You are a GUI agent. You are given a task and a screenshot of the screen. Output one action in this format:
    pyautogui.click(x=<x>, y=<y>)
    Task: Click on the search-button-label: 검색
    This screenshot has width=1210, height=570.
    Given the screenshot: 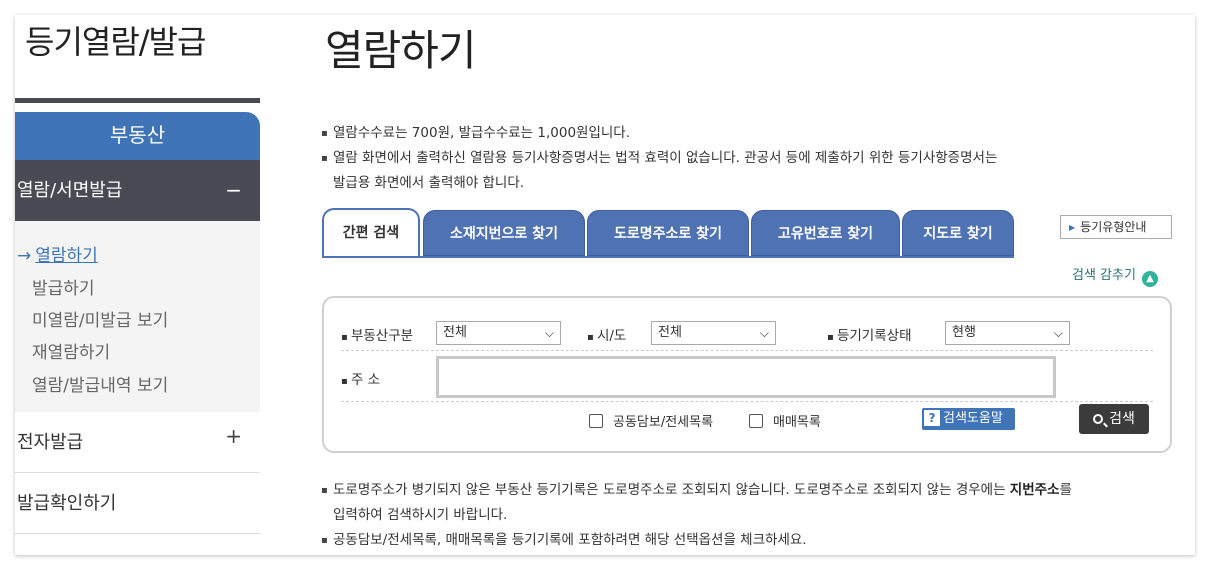 What is the action you would take?
    pyautogui.click(x=1122, y=419)
    